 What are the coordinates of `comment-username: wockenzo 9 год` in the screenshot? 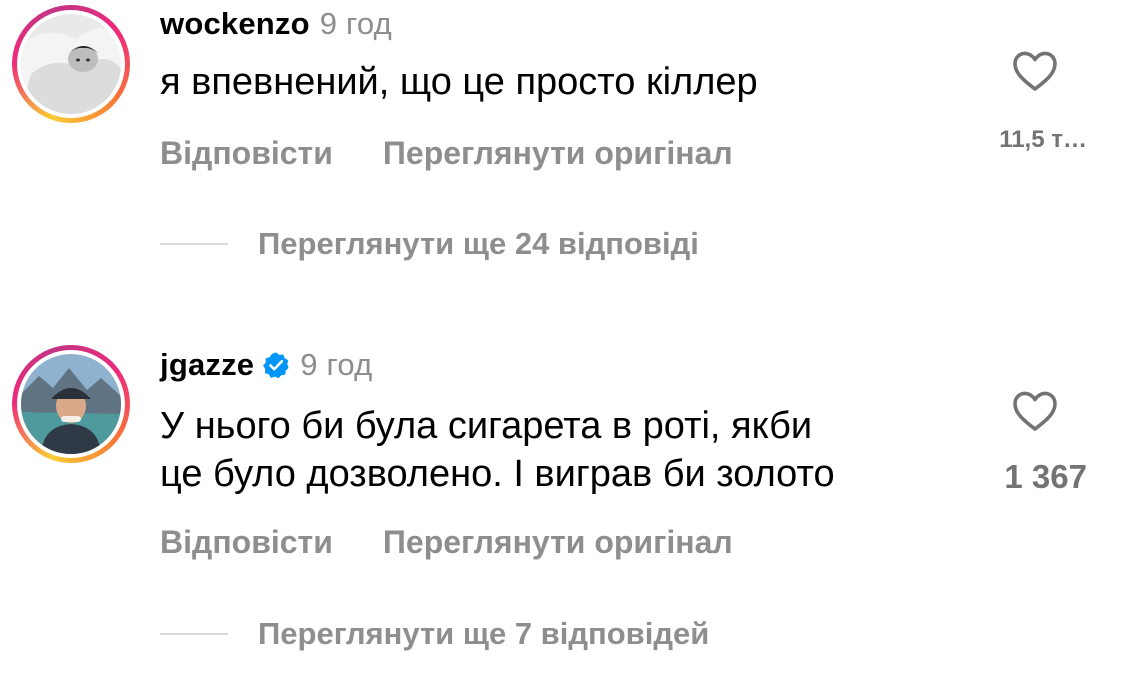 It's located at (276, 24).